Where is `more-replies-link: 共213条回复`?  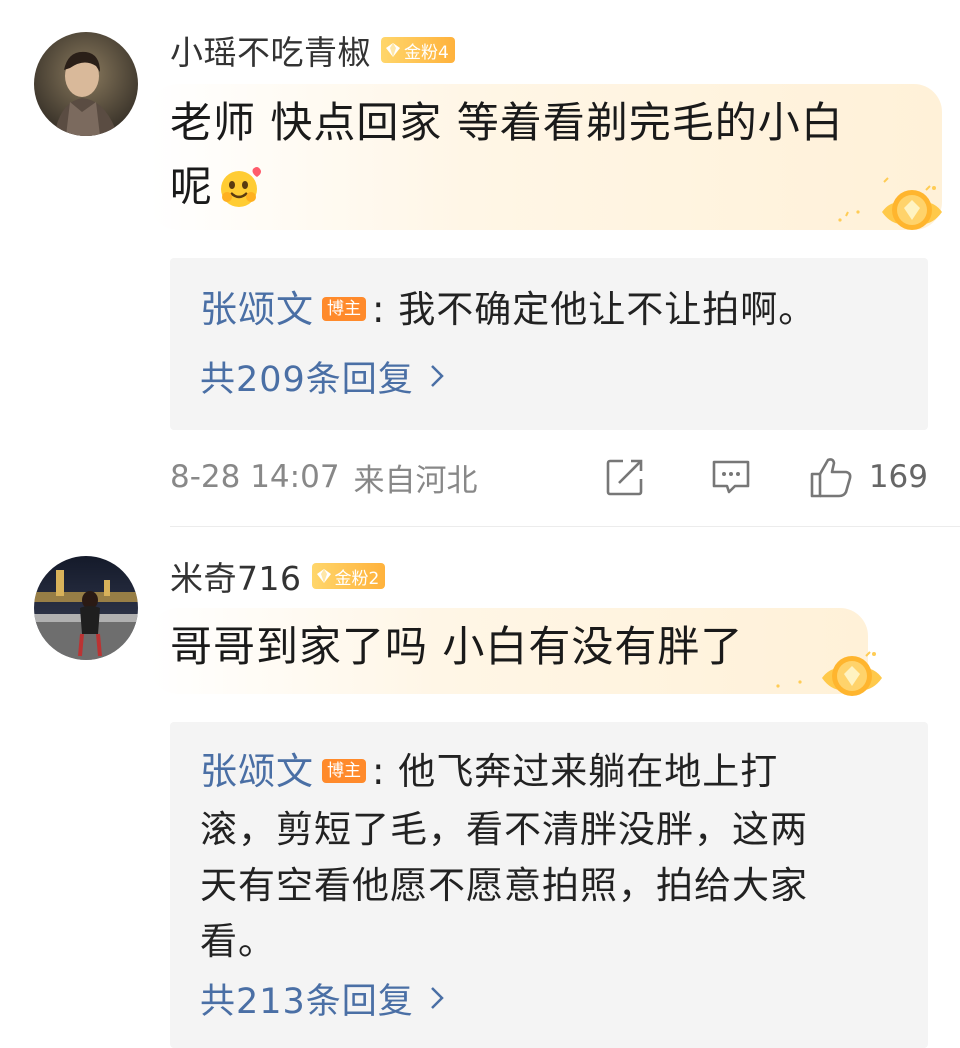
more-replies-link: 共213条回复 is located at coordinates (322, 999).